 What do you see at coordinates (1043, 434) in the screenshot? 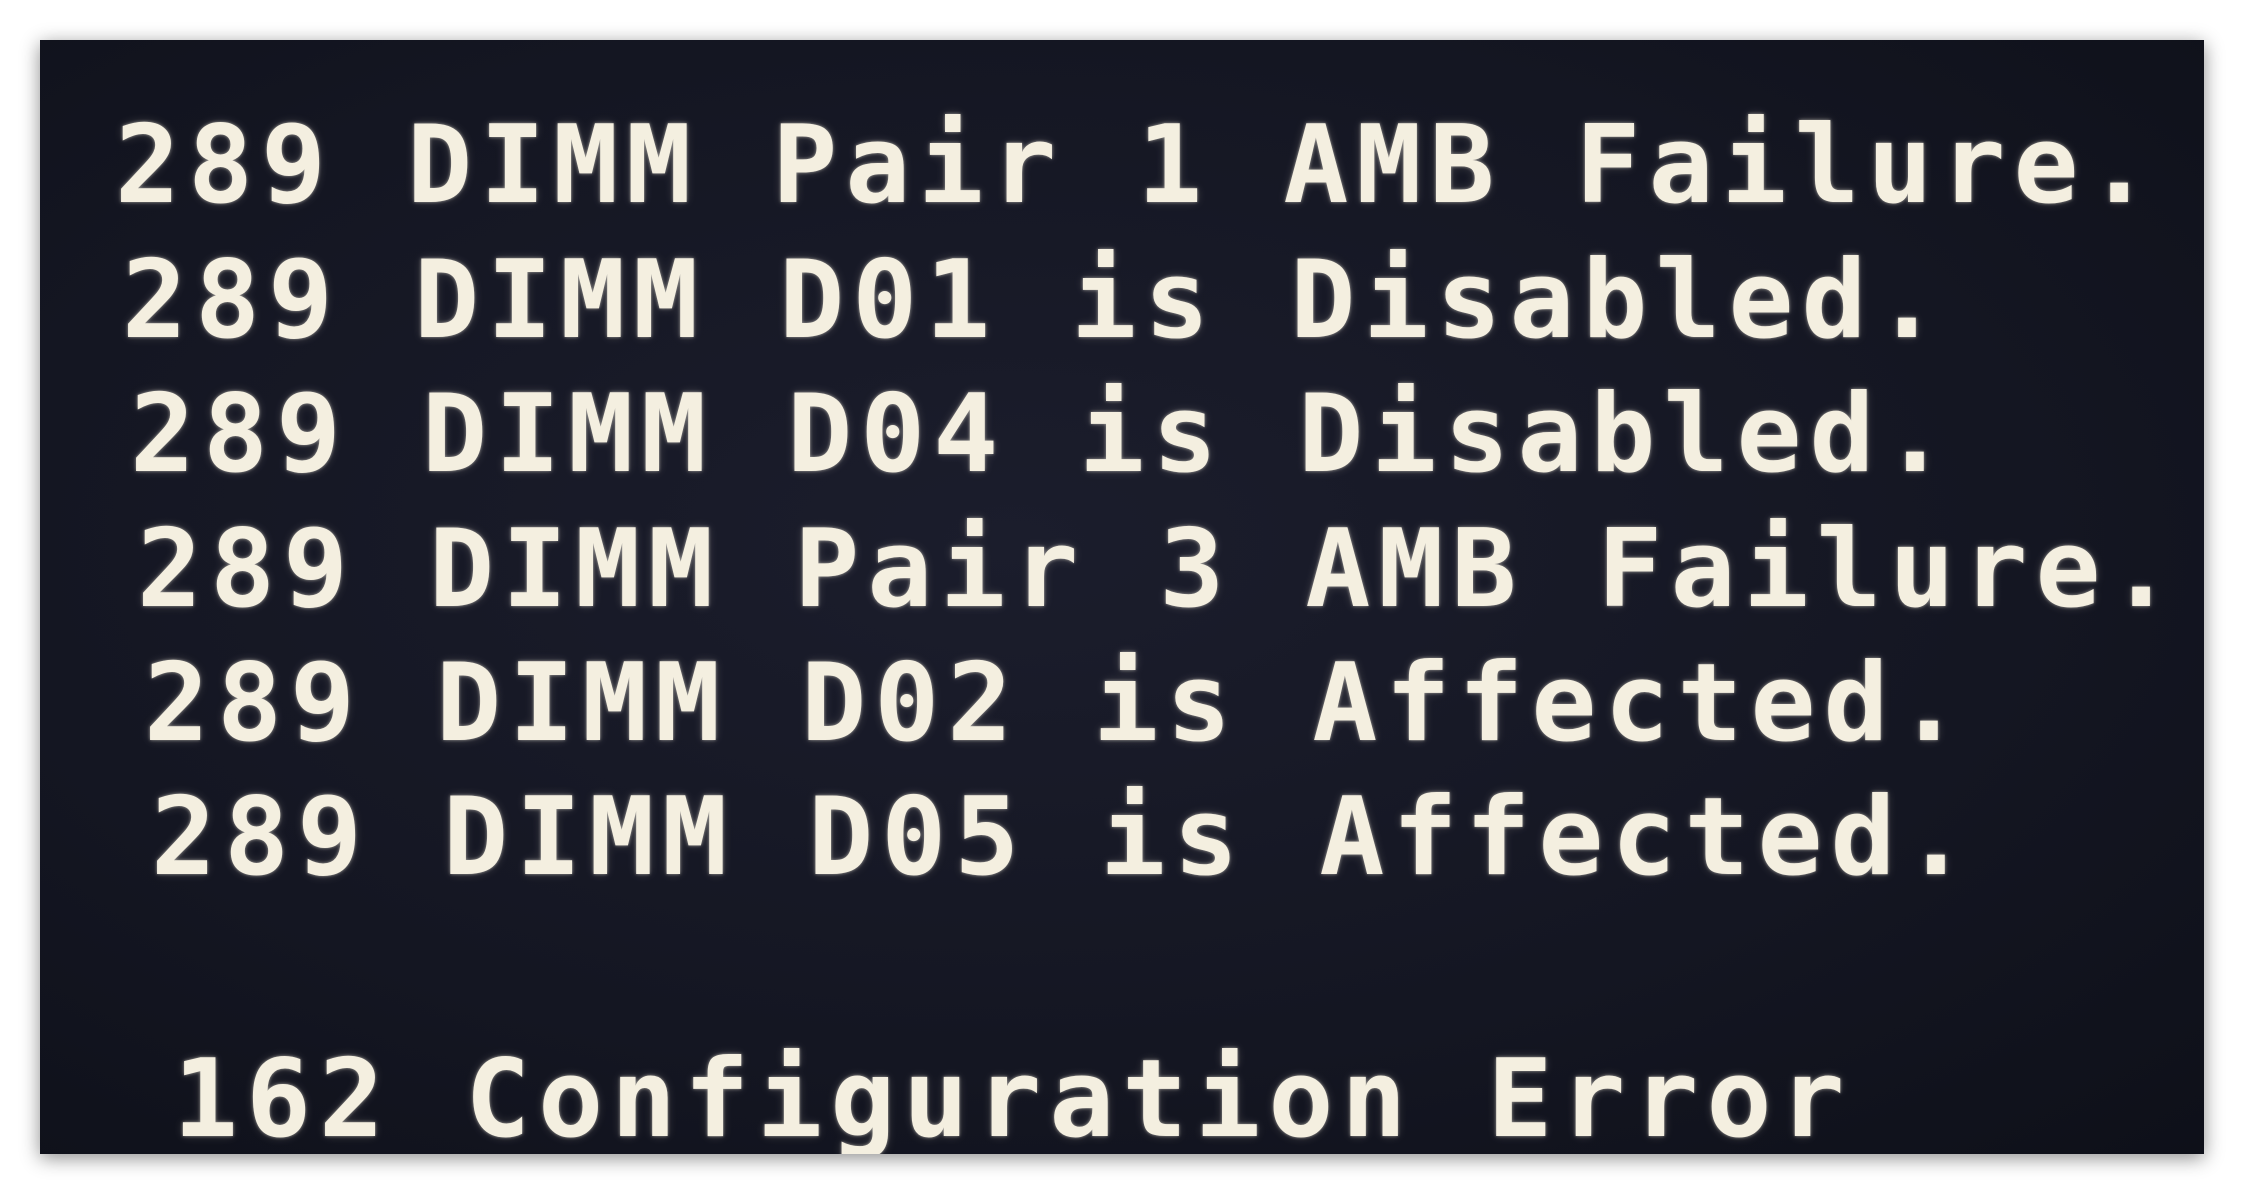
I see `post-message-dimm-d04-disabled: 289 DIMM D04 is Disabled.` at bounding box center [1043, 434].